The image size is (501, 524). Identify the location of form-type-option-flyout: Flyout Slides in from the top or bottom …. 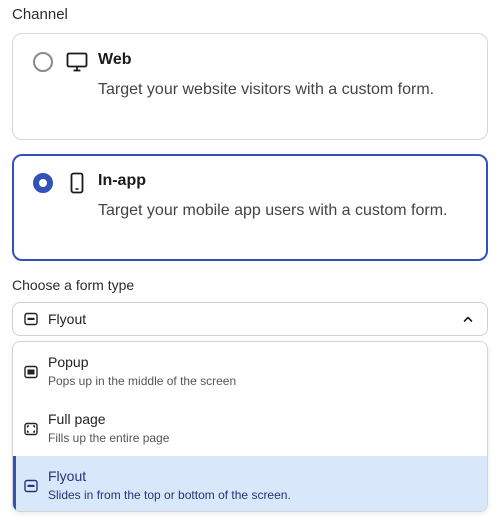
(250, 483).